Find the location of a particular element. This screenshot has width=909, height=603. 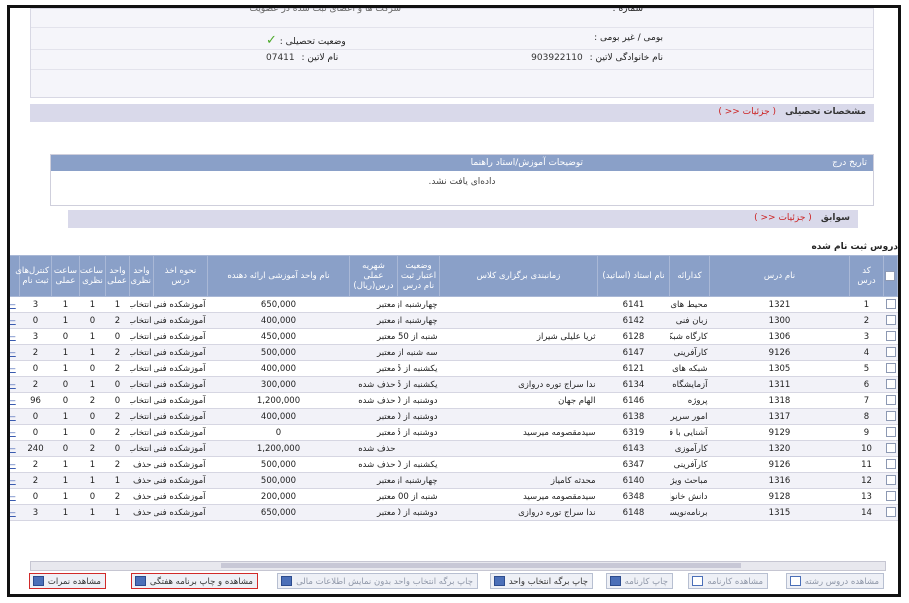

horizontal-scrollbar is located at coordinates (458, 566).